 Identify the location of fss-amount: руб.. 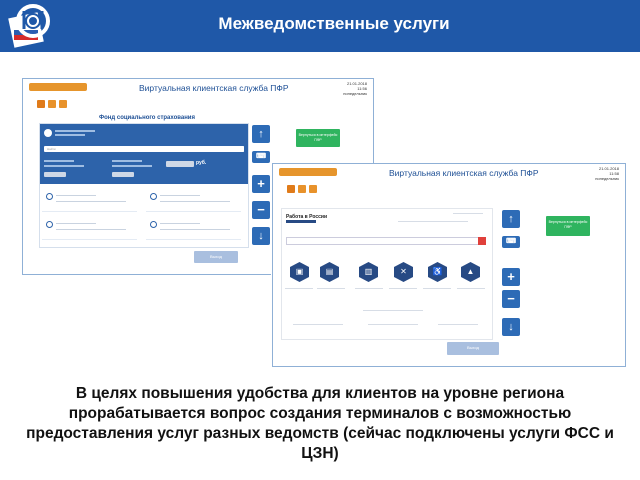
(201, 163).